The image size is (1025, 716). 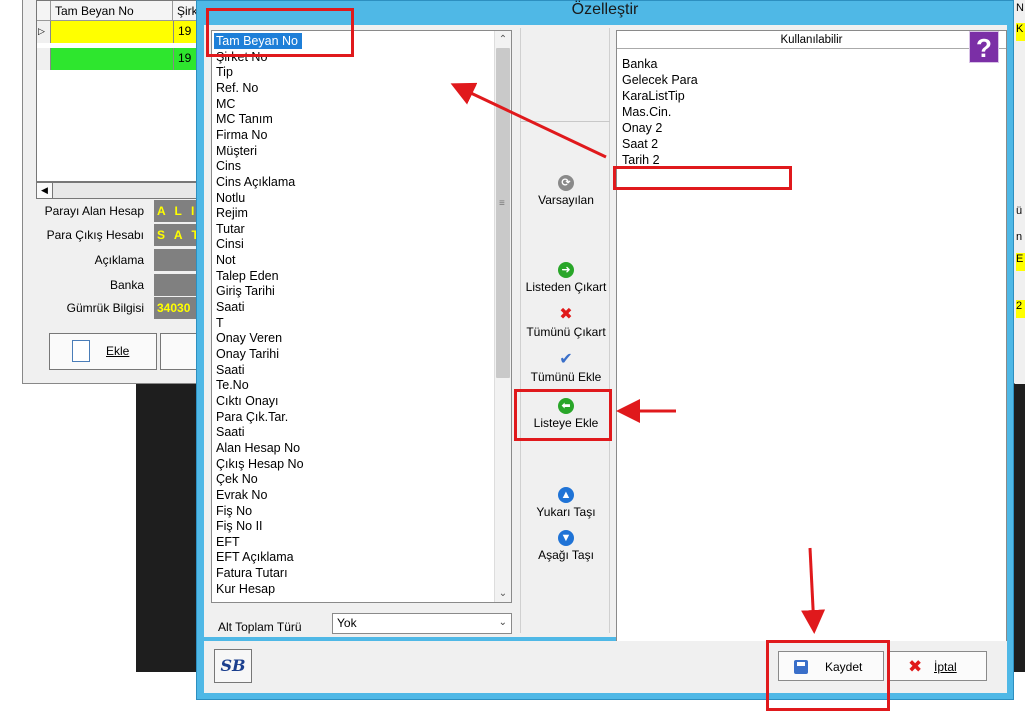 What do you see at coordinates (566, 555) in the screenshot?
I see `move-down-label: Aşağı Taşı` at bounding box center [566, 555].